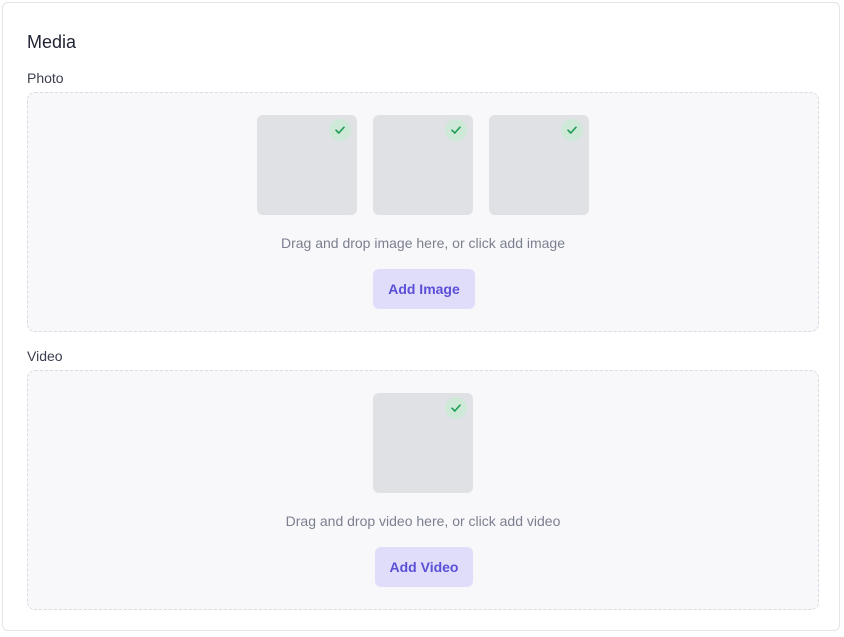 Image resolution: width=844 pixels, height=637 pixels. Describe the element at coordinates (45, 356) in the screenshot. I see `video-section-label: Video` at that location.